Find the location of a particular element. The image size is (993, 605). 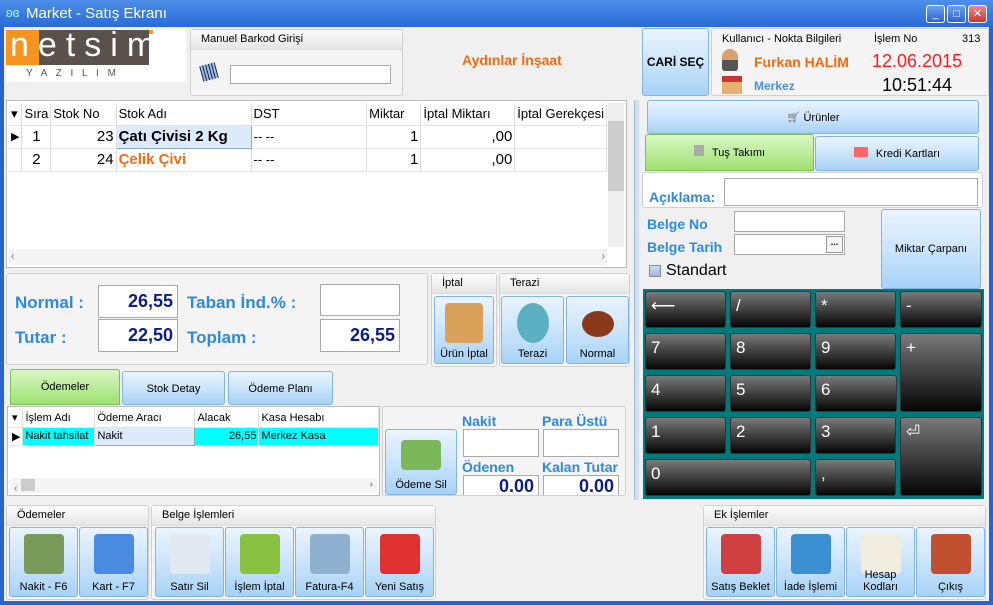

barcode-title: Manuel Barkod Girişi is located at coordinates (296, 40).